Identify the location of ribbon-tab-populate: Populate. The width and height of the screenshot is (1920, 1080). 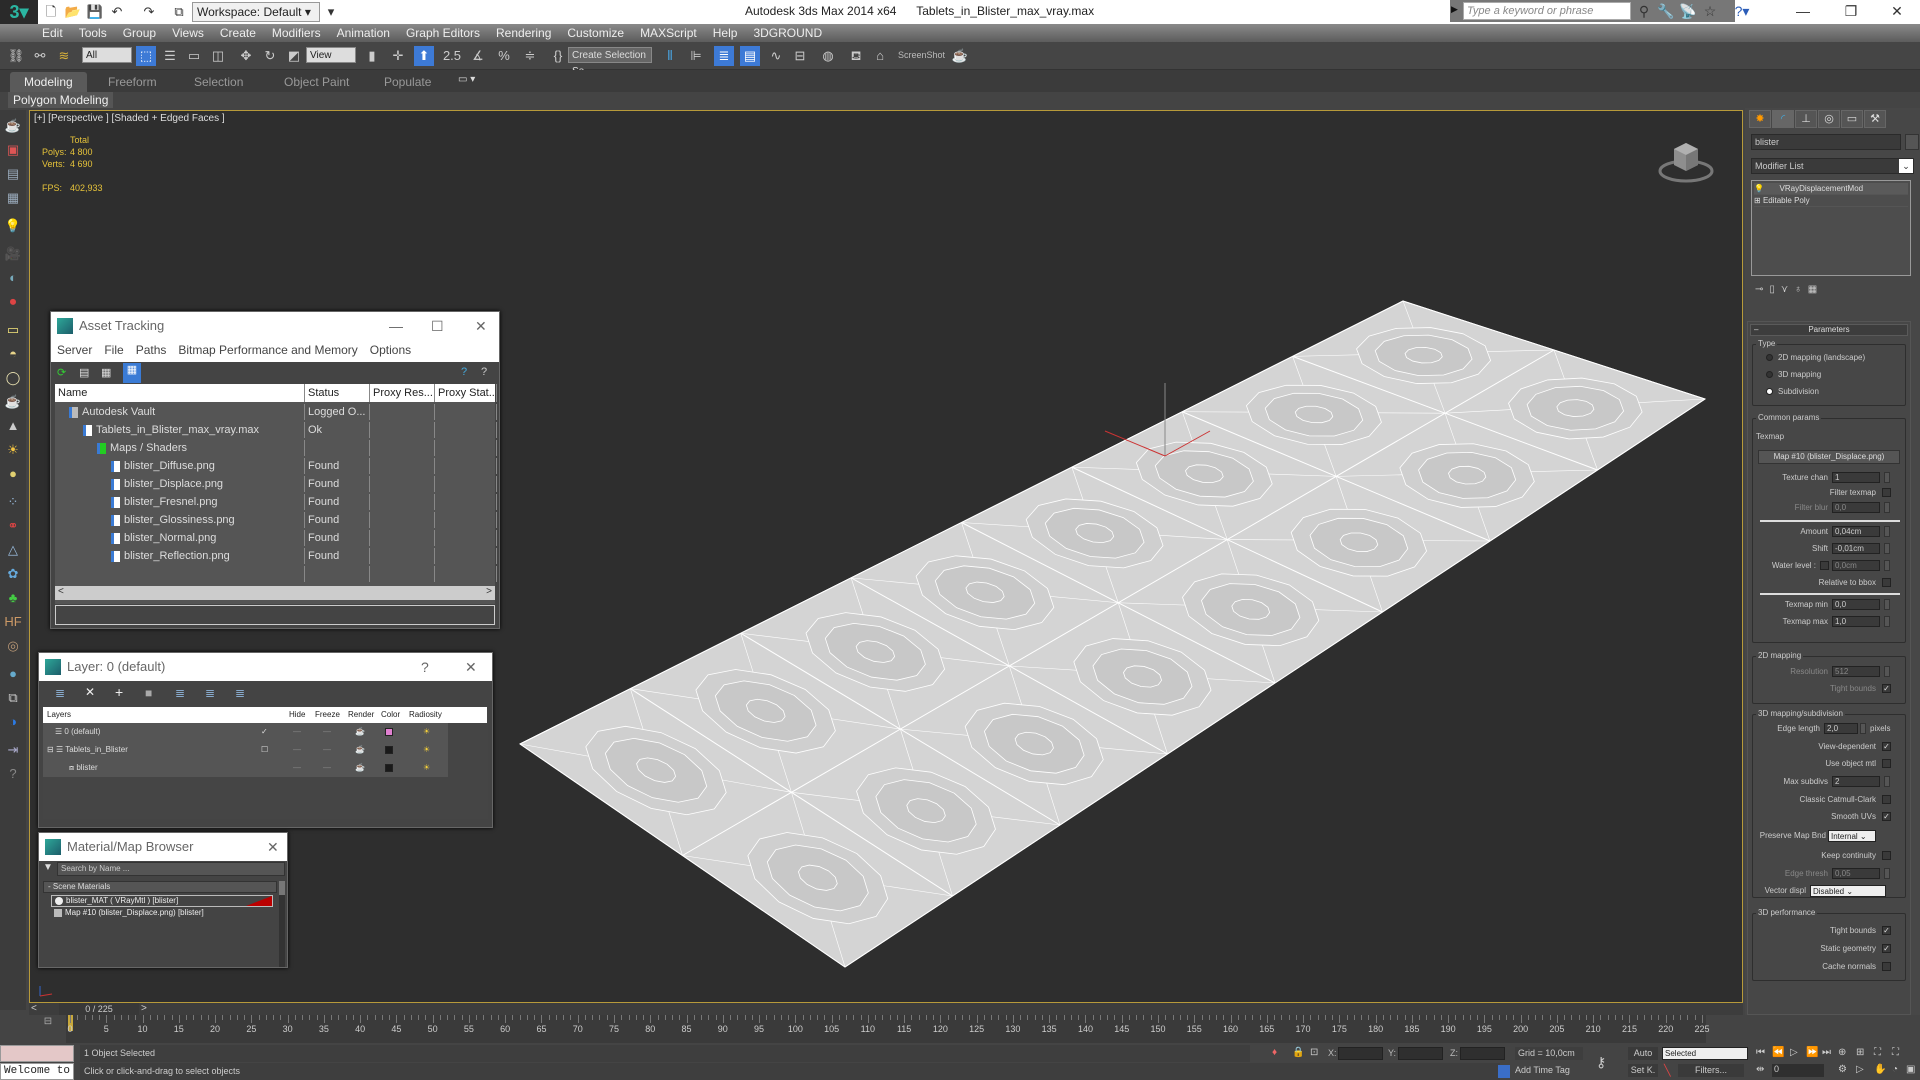
(407, 82).